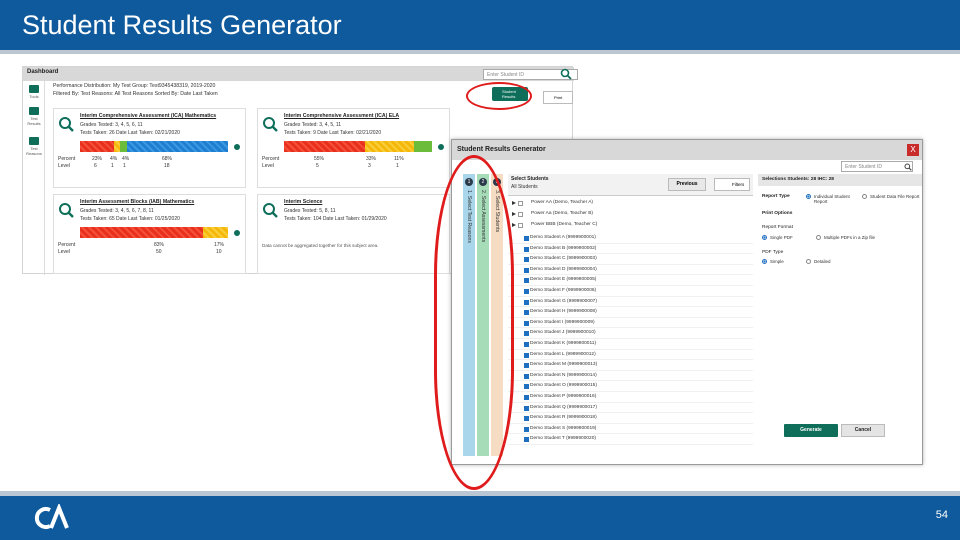 The width and height of the screenshot is (960, 540). Describe the element at coordinates (159, 245) in the screenshot. I see `percent-value: 83%` at that location.